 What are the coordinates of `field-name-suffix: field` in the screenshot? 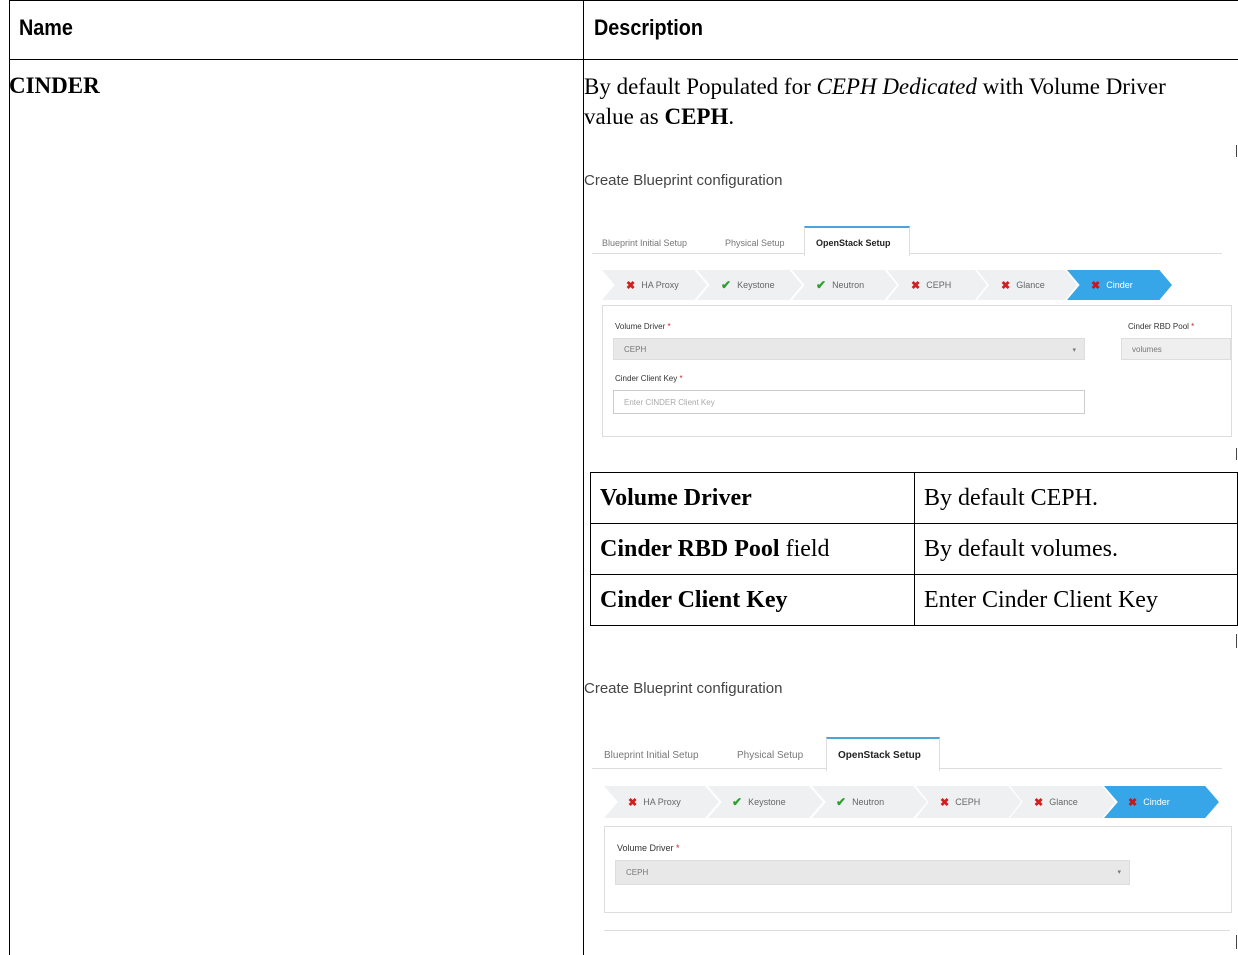 It's located at (804, 548).